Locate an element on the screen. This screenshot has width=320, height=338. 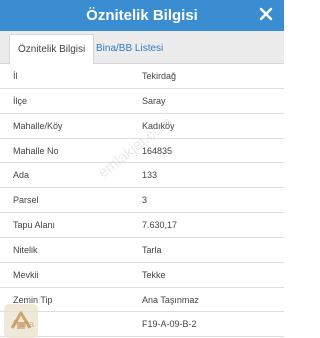
tab-bar: Öznitelik Bilgisi Bina/BB Listesi is located at coordinates (142, 47).